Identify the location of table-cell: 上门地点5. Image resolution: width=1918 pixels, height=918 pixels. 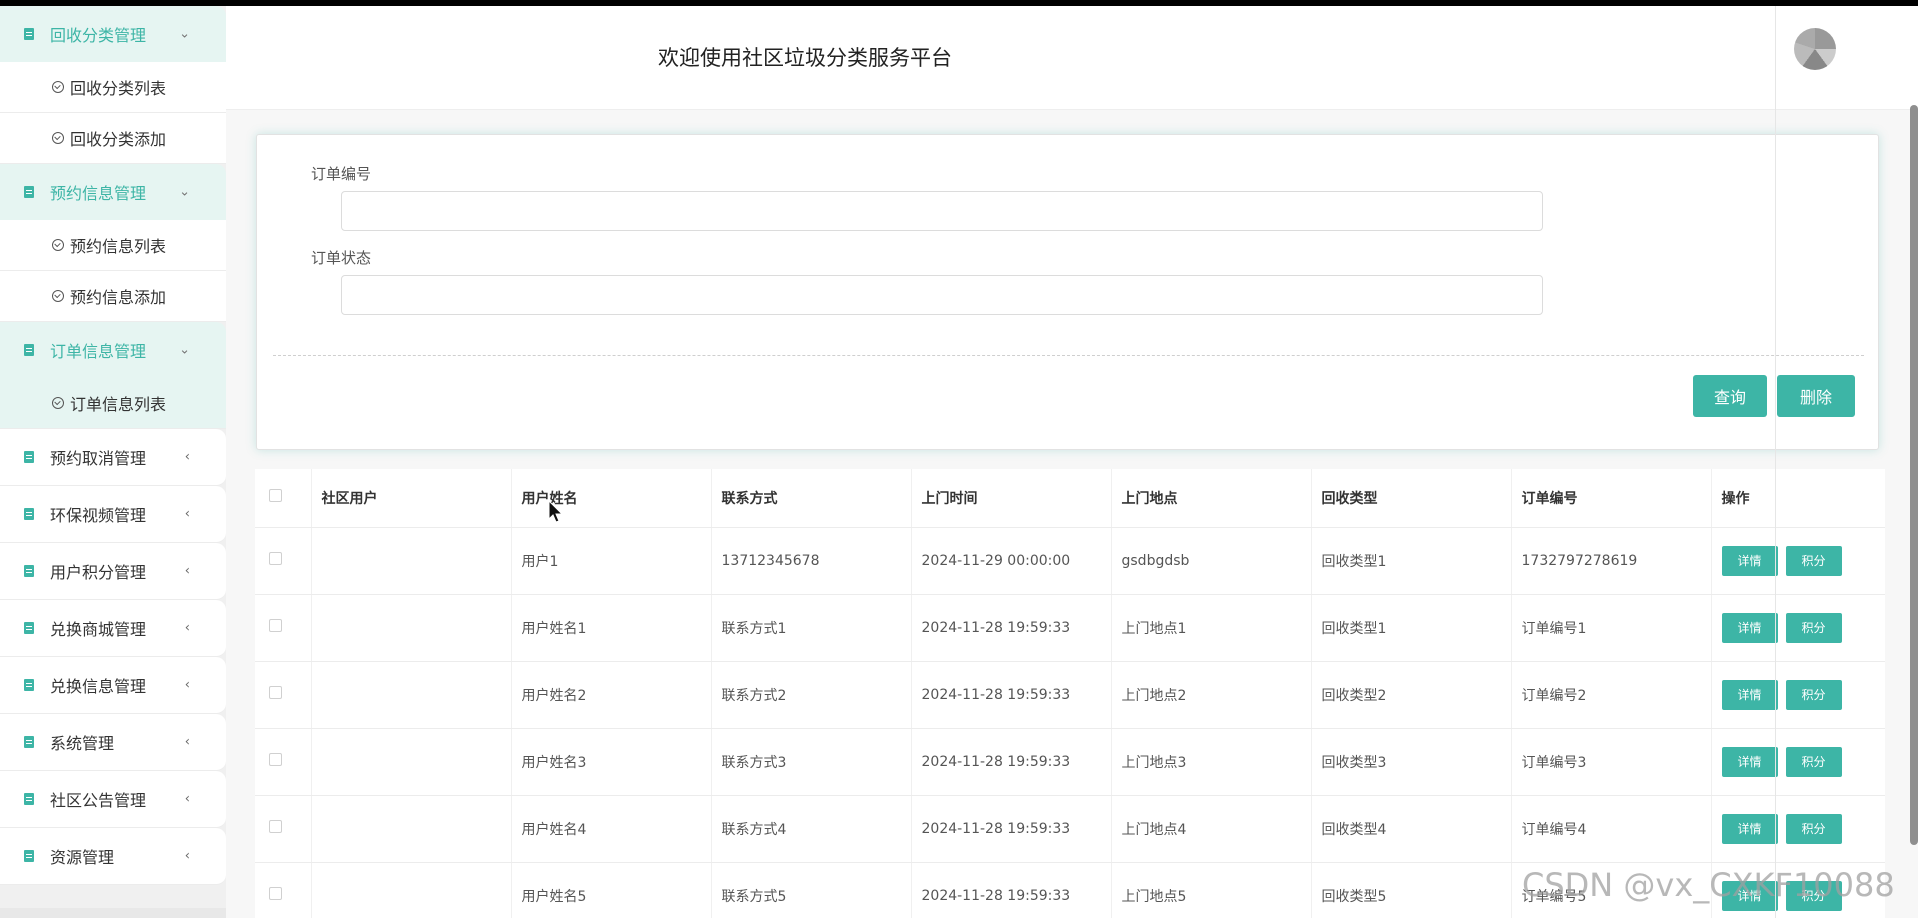
(1211, 890).